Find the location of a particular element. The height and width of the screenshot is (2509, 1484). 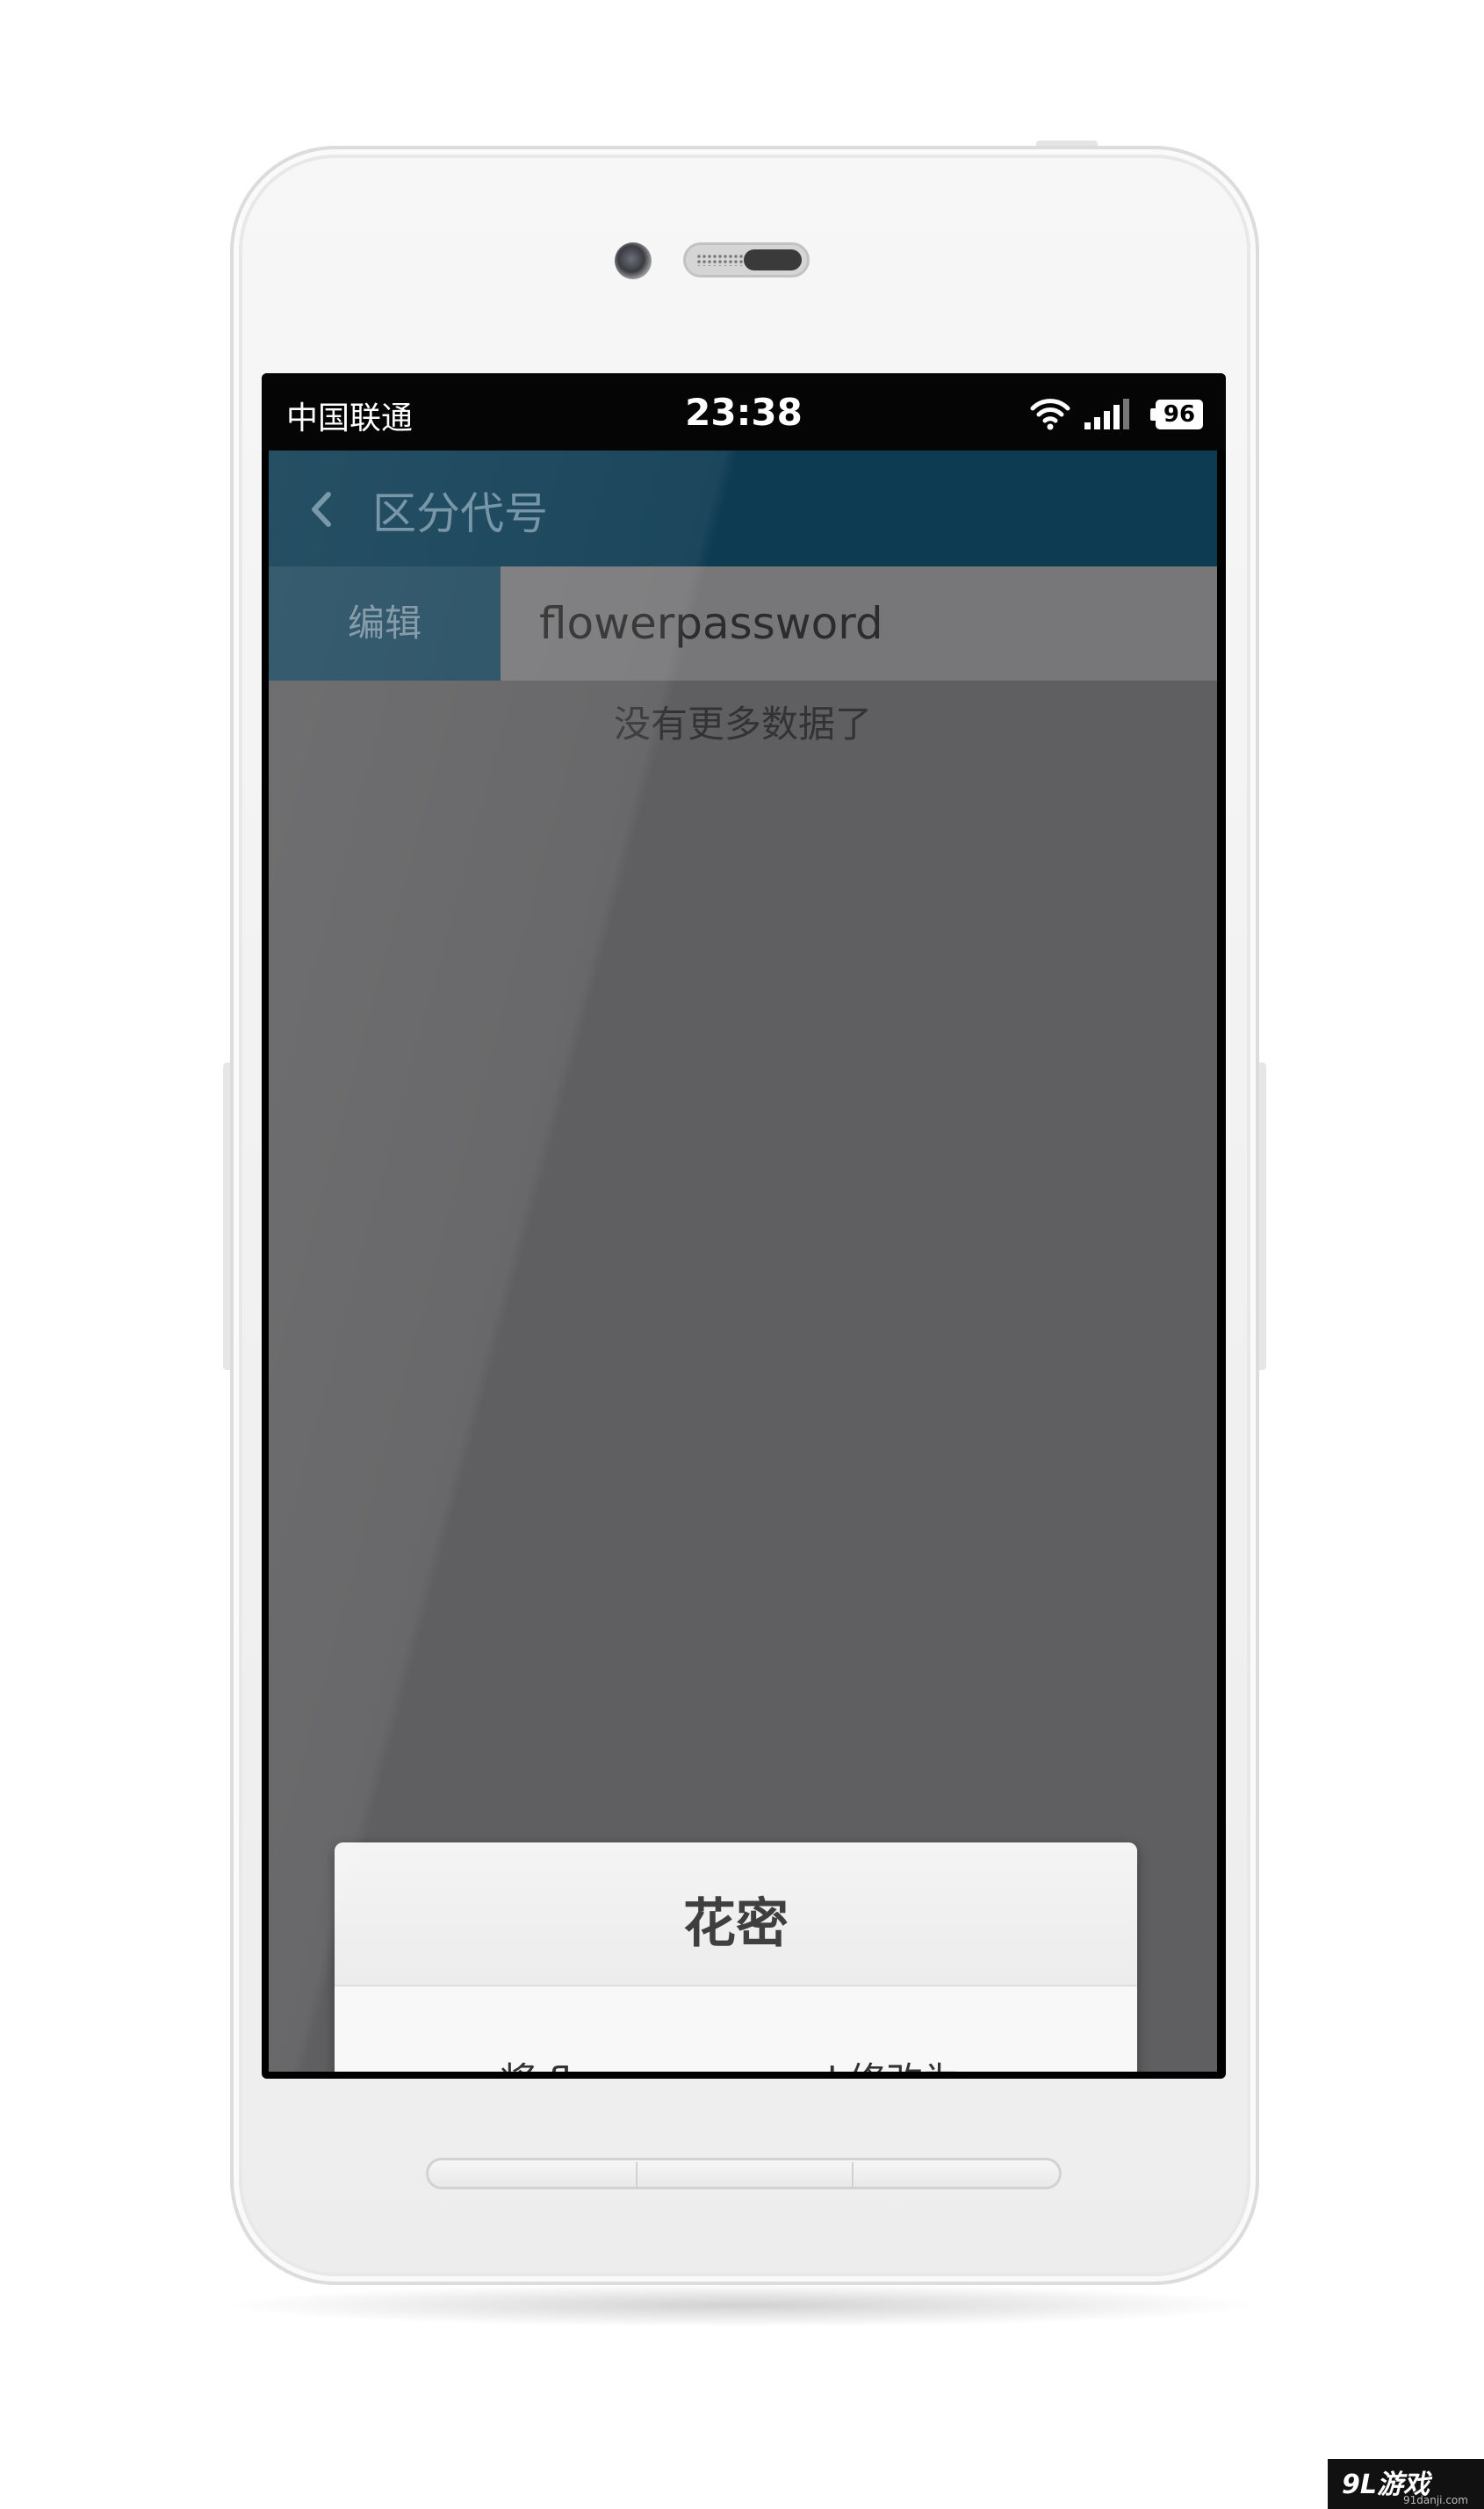

watermark-url: 91danji.com is located at coordinates (1435, 2500).